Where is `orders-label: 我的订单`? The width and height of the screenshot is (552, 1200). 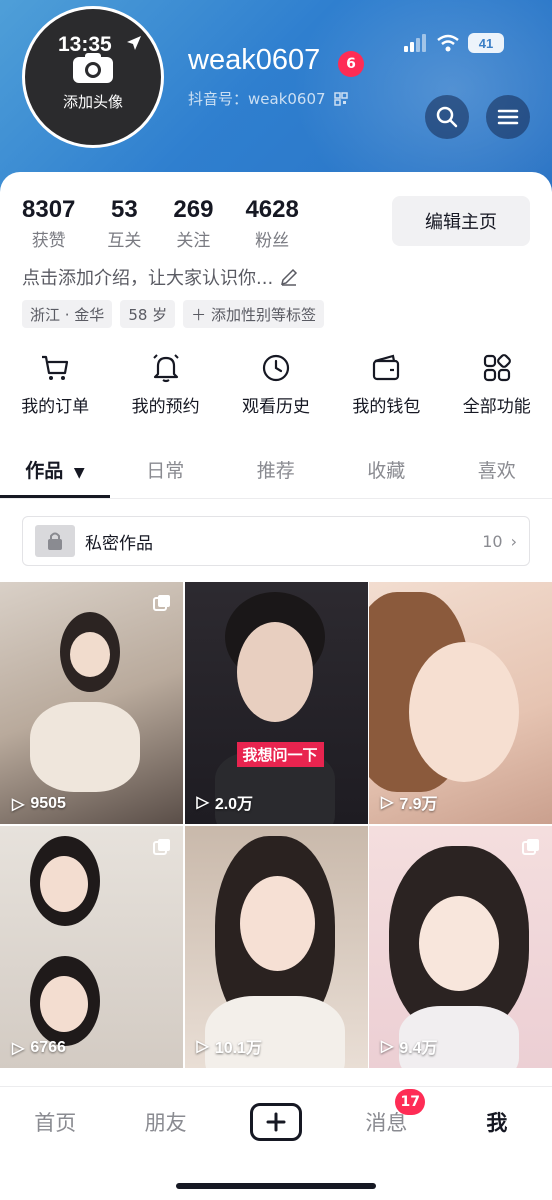
orders-label: 我的订单 is located at coordinates (55, 407).